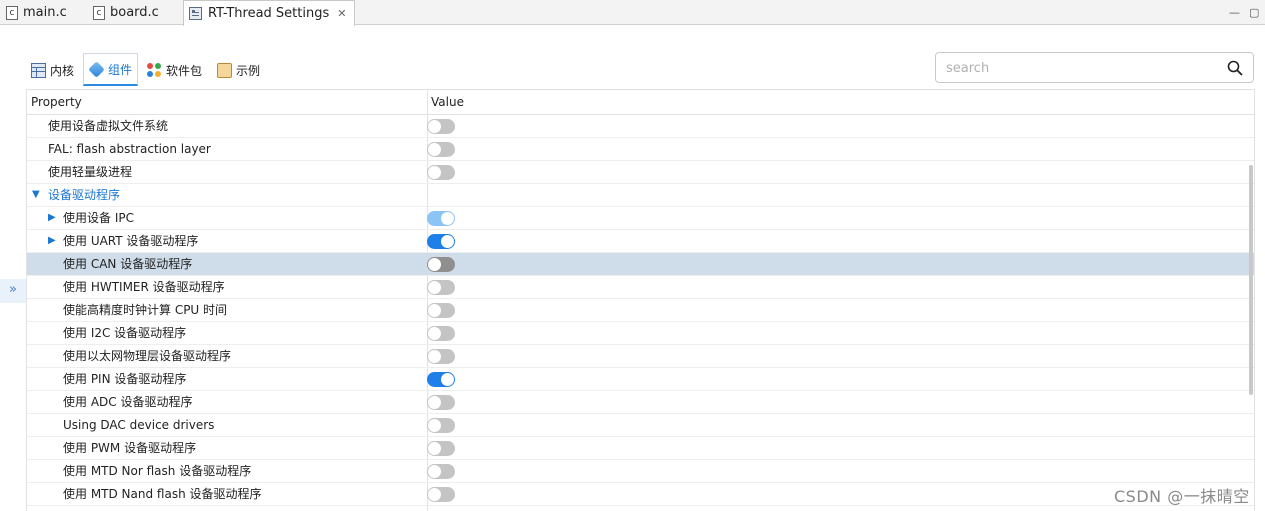 This screenshot has height=511, width=1265. Describe the element at coordinates (108, 126) in the screenshot. I see `property-label: 使用设备虚拟文件系统` at that location.